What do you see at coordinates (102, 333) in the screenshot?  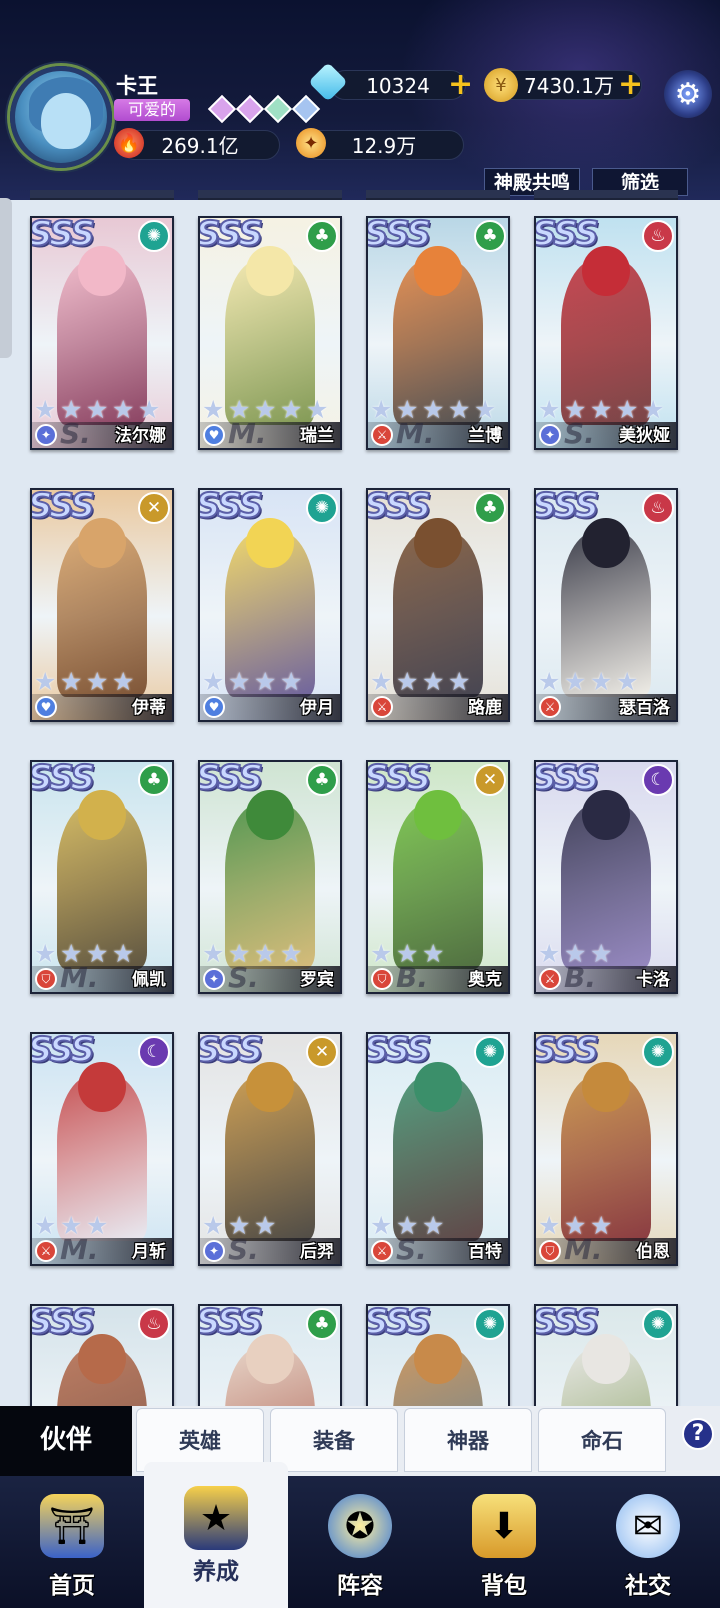 I see `hero-card: SSS ✺ ★ ★ ★ ★ ★ ✦ S. 法尔娜` at bounding box center [102, 333].